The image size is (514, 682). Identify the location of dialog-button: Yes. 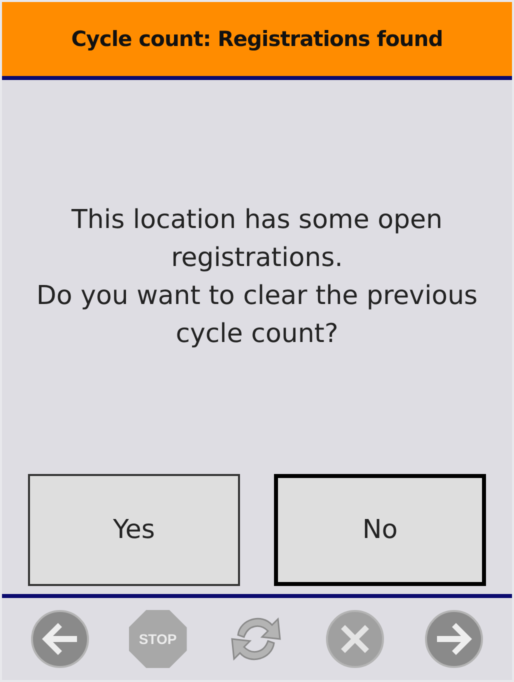
(134, 530).